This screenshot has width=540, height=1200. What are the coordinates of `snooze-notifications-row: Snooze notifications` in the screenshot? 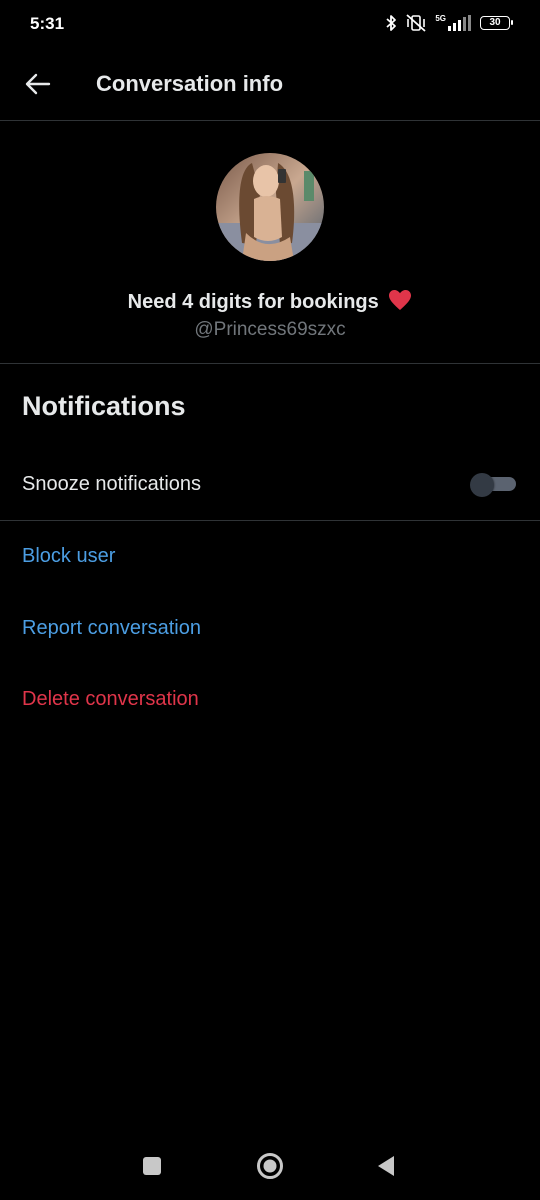 It's located at (270, 484).